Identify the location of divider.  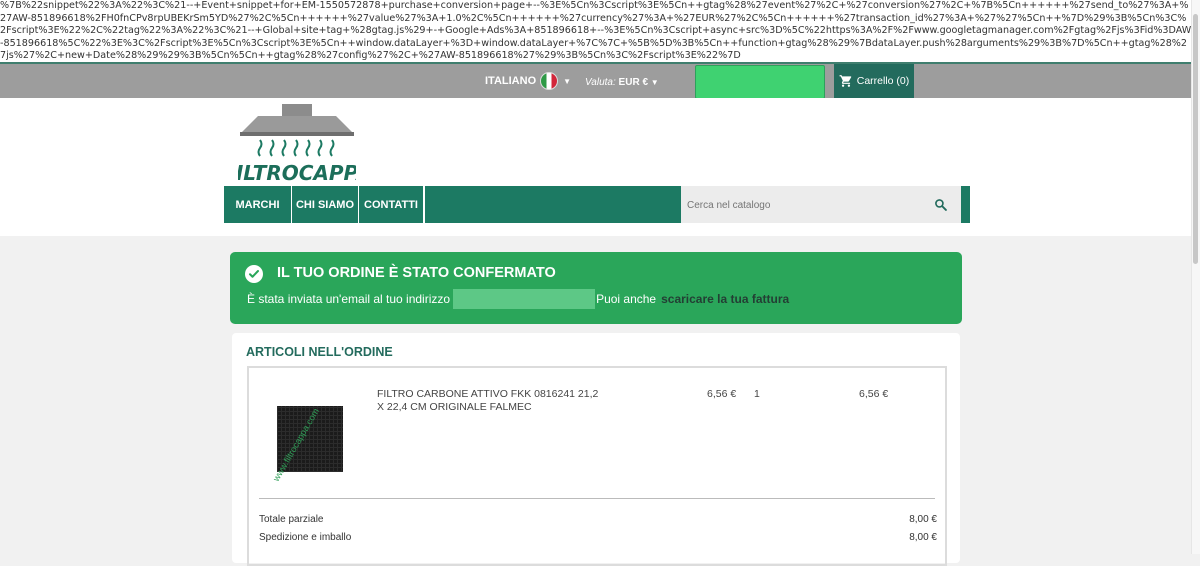
(597, 498).